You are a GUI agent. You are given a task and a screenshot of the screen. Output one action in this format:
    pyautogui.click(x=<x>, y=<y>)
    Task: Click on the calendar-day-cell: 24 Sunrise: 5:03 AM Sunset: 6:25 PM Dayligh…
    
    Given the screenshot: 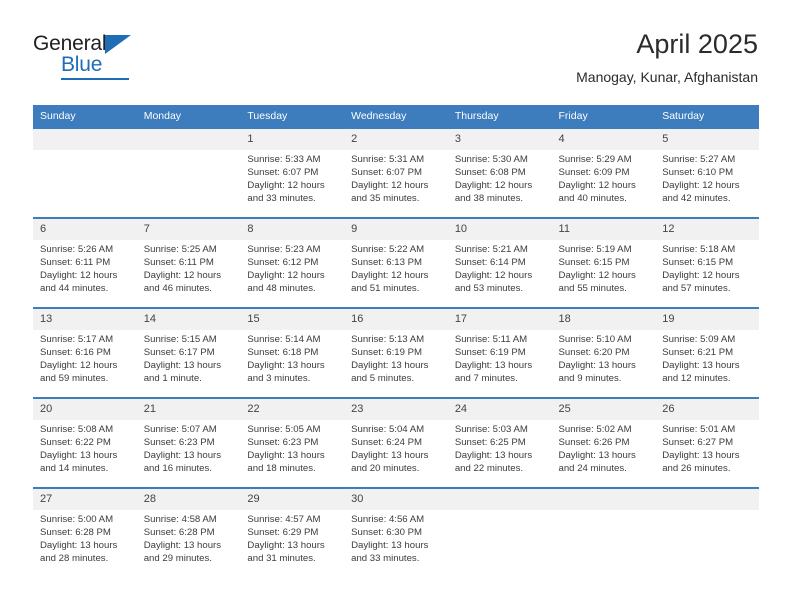 What is the action you would take?
    pyautogui.click(x=499, y=442)
    